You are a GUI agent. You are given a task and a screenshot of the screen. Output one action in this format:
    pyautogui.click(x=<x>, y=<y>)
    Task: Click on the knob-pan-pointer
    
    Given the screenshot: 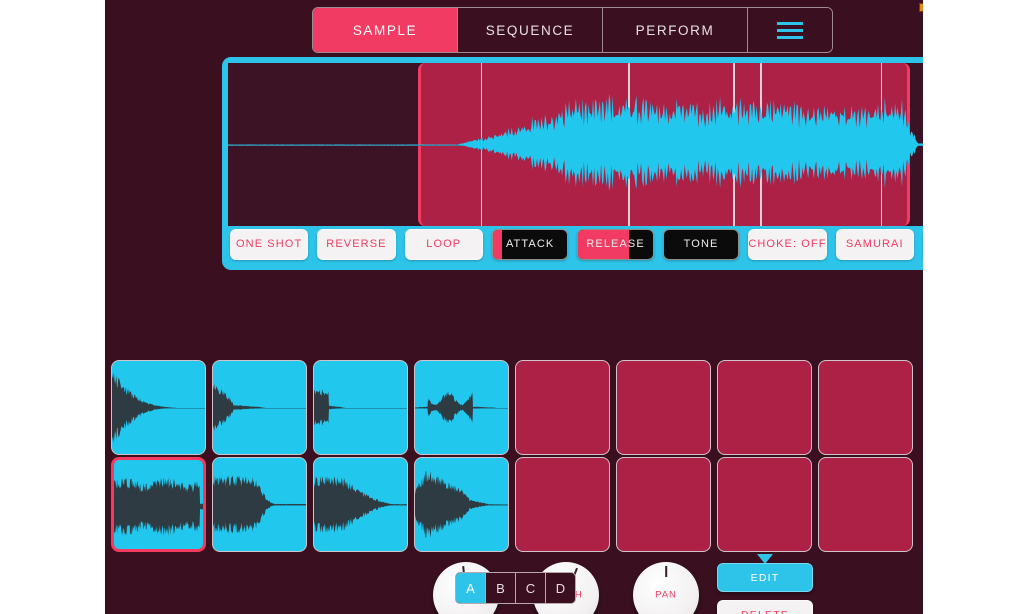 What is the action you would take?
    pyautogui.click(x=666, y=571)
    